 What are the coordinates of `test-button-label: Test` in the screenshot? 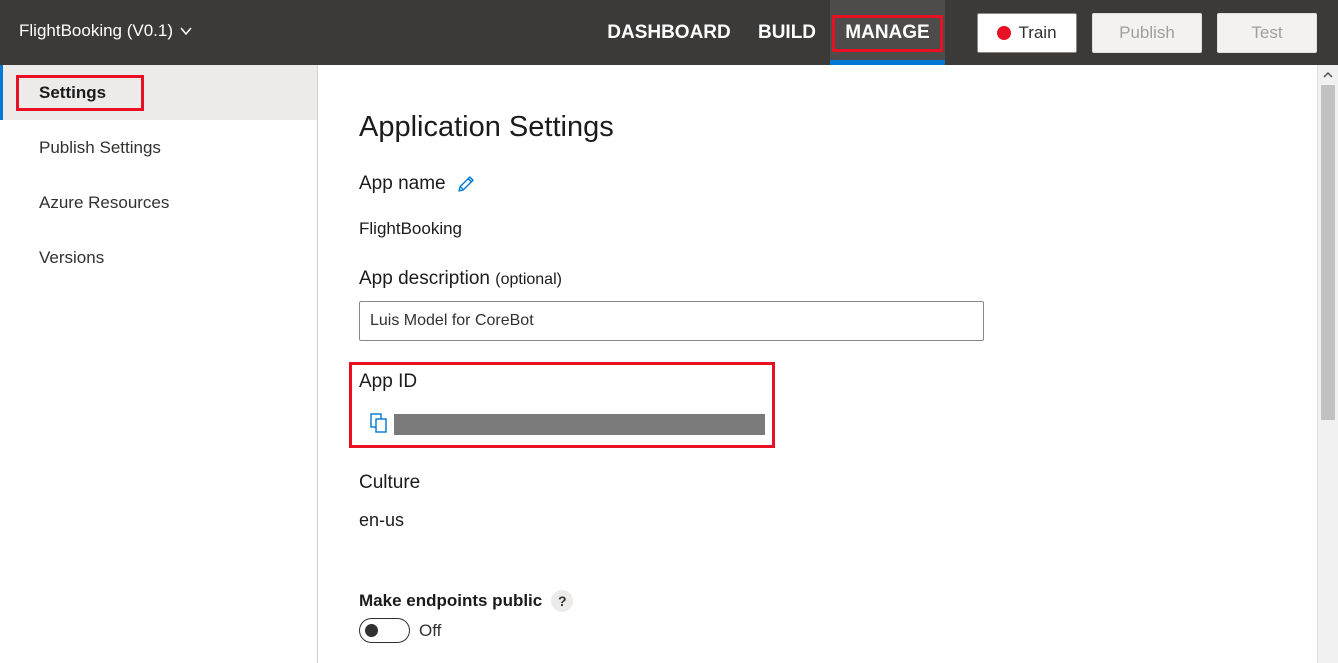 It's located at (1267, 32).